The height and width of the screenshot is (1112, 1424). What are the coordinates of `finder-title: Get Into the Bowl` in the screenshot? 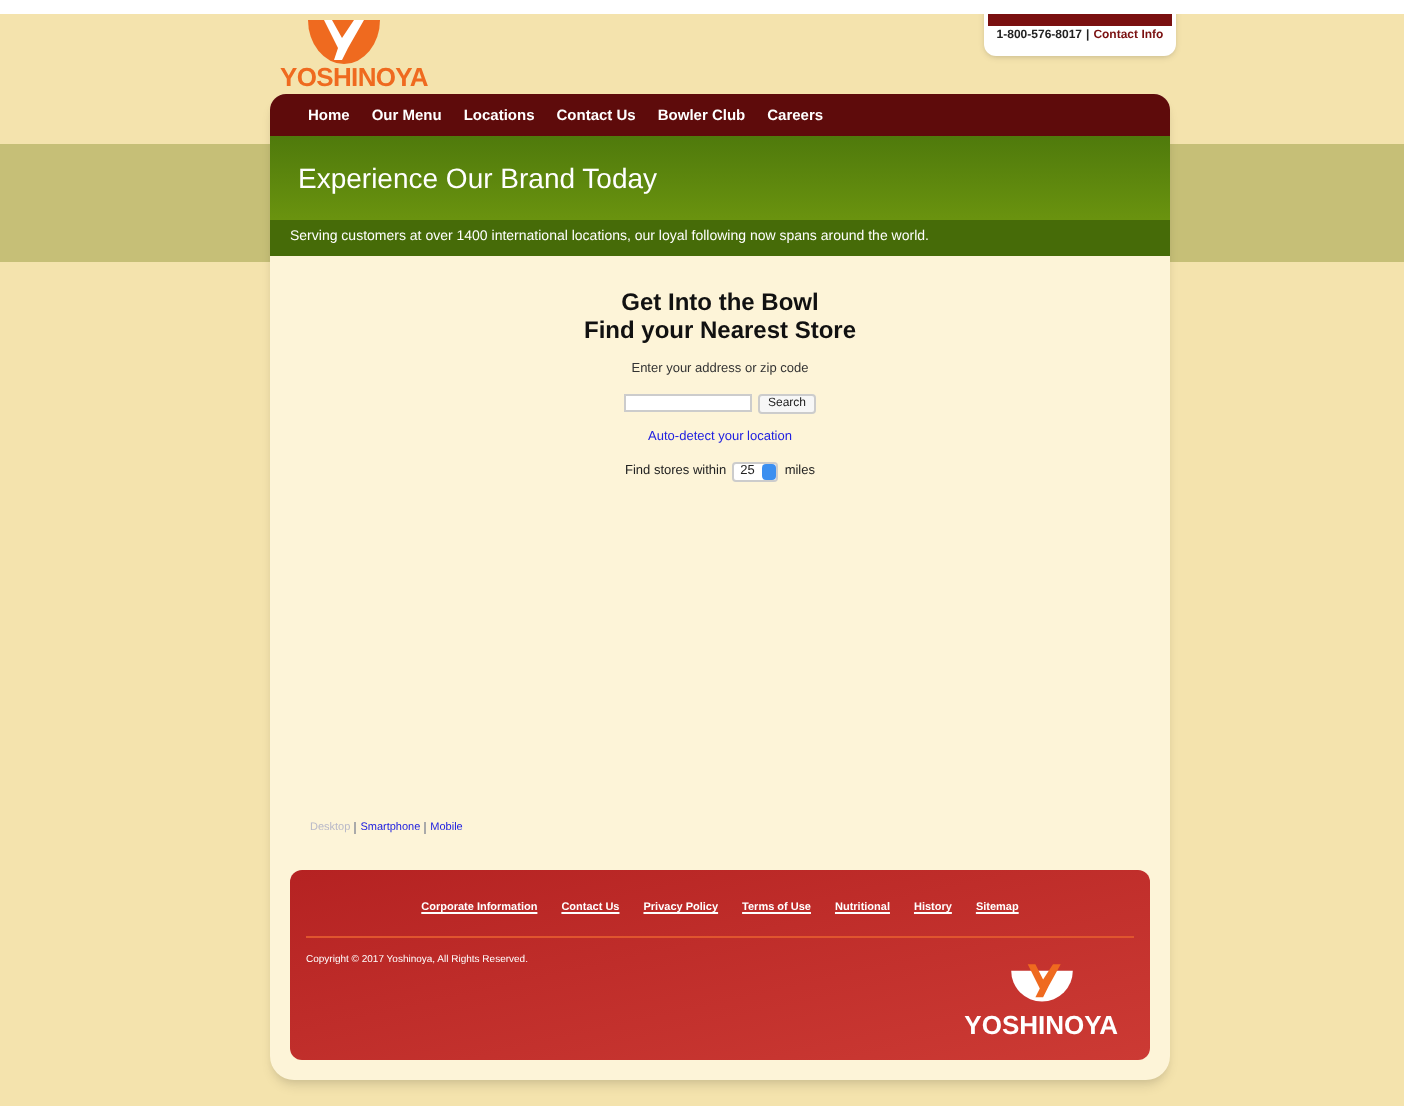 It's located at (720, 302).